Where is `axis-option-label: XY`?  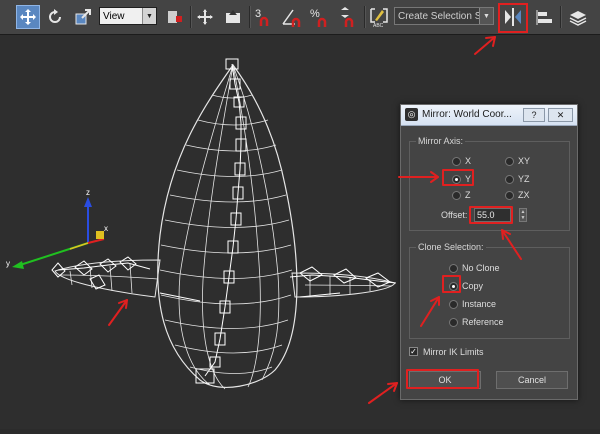 axis-option-label: XY is located at coordinates (524, 161).